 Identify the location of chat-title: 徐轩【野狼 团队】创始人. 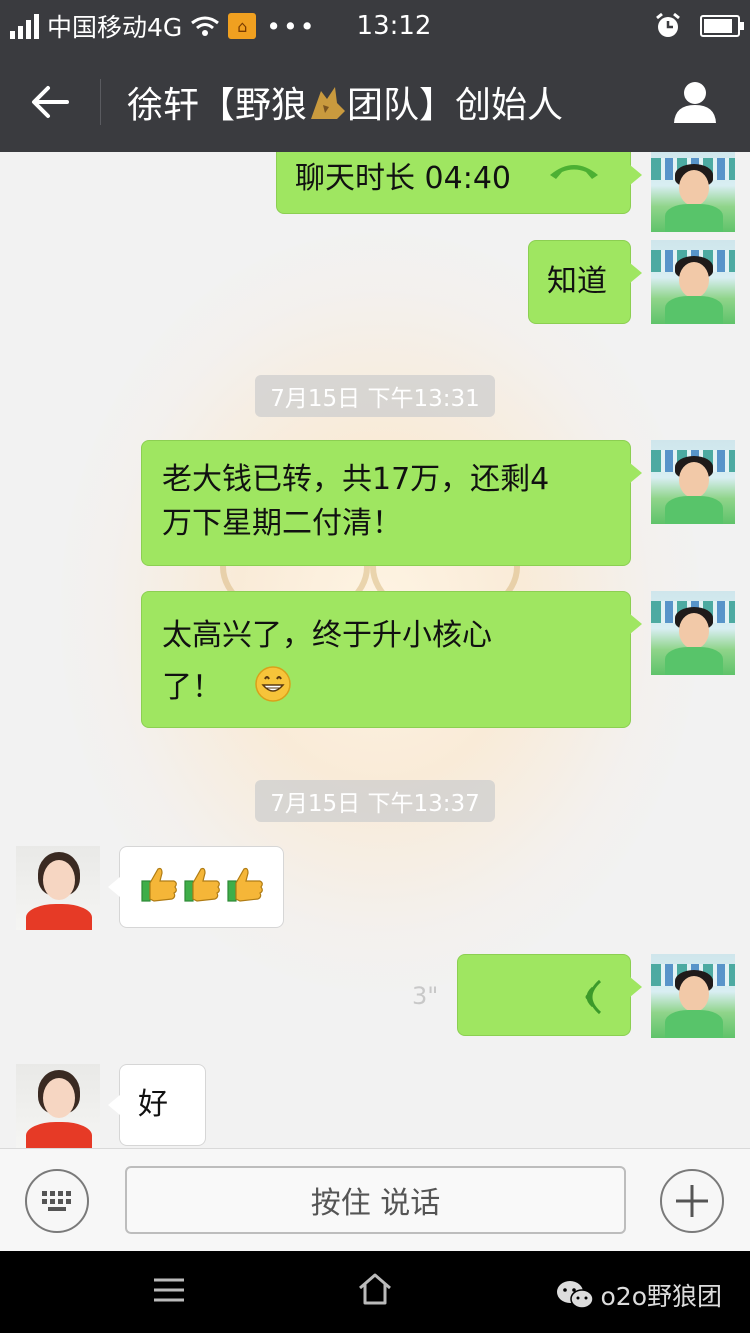
(332, 102).